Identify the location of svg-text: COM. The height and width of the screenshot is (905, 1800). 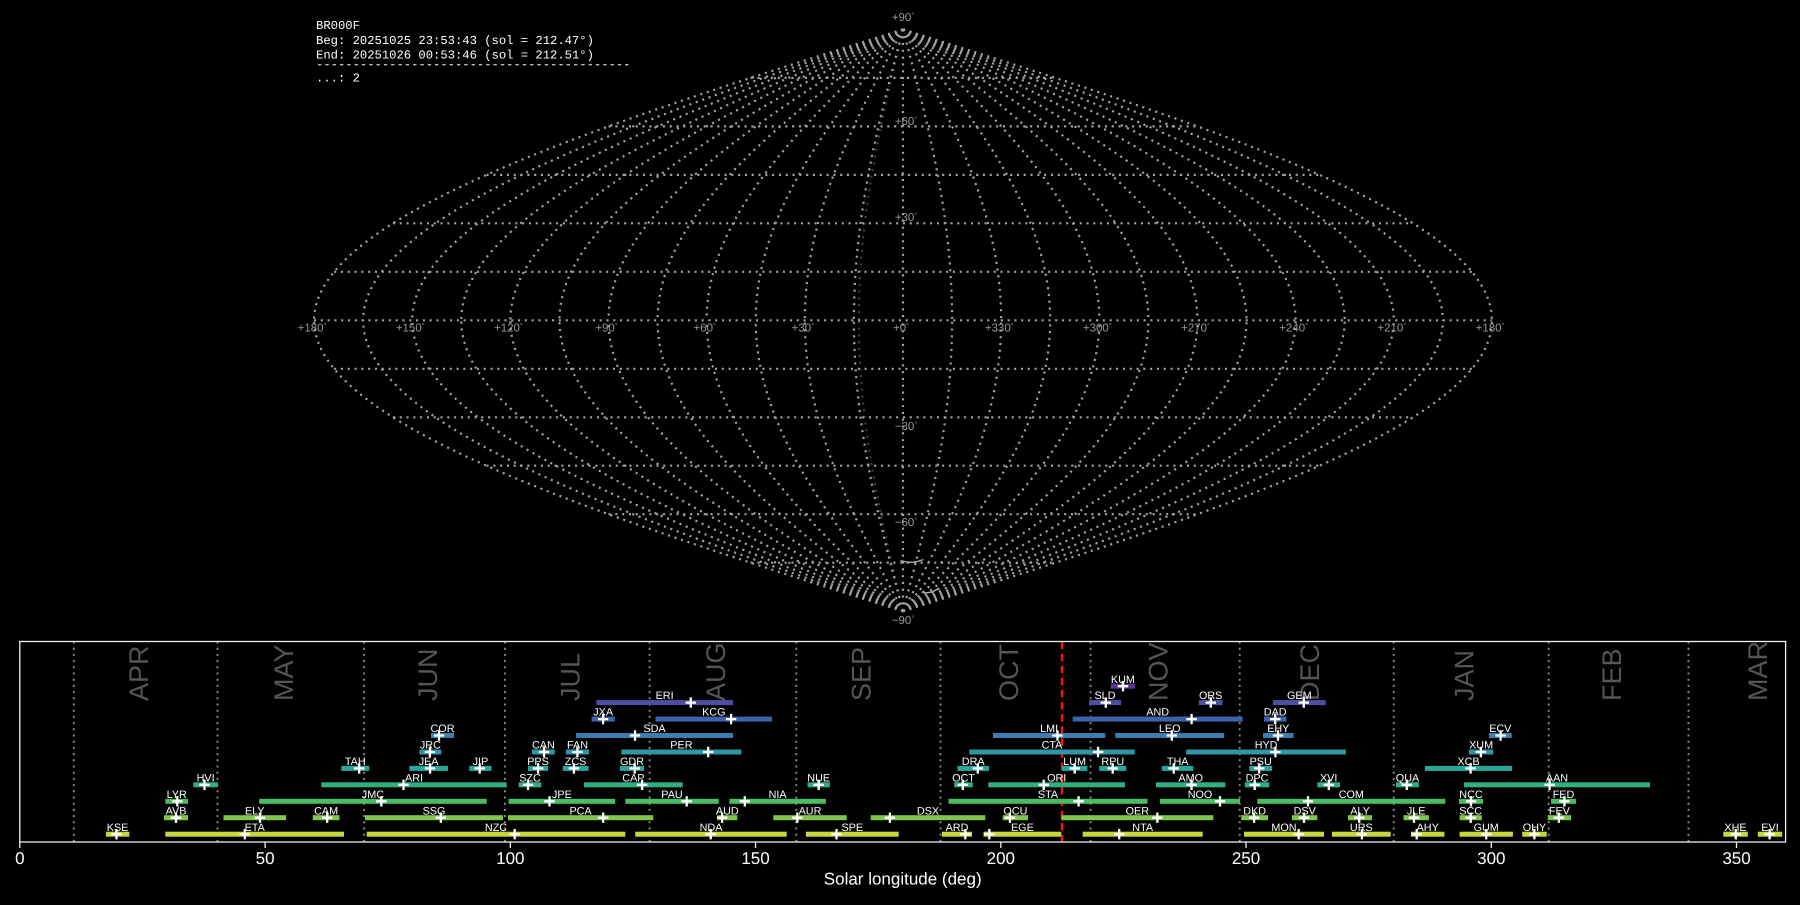
(1351, 795).